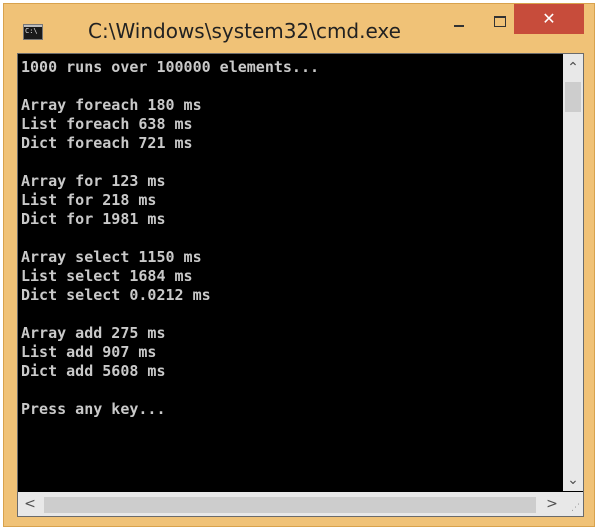  Describe the element at coordinates (89, 200) in the screenshot. I see `console-line: List for 218 ms` at that location.